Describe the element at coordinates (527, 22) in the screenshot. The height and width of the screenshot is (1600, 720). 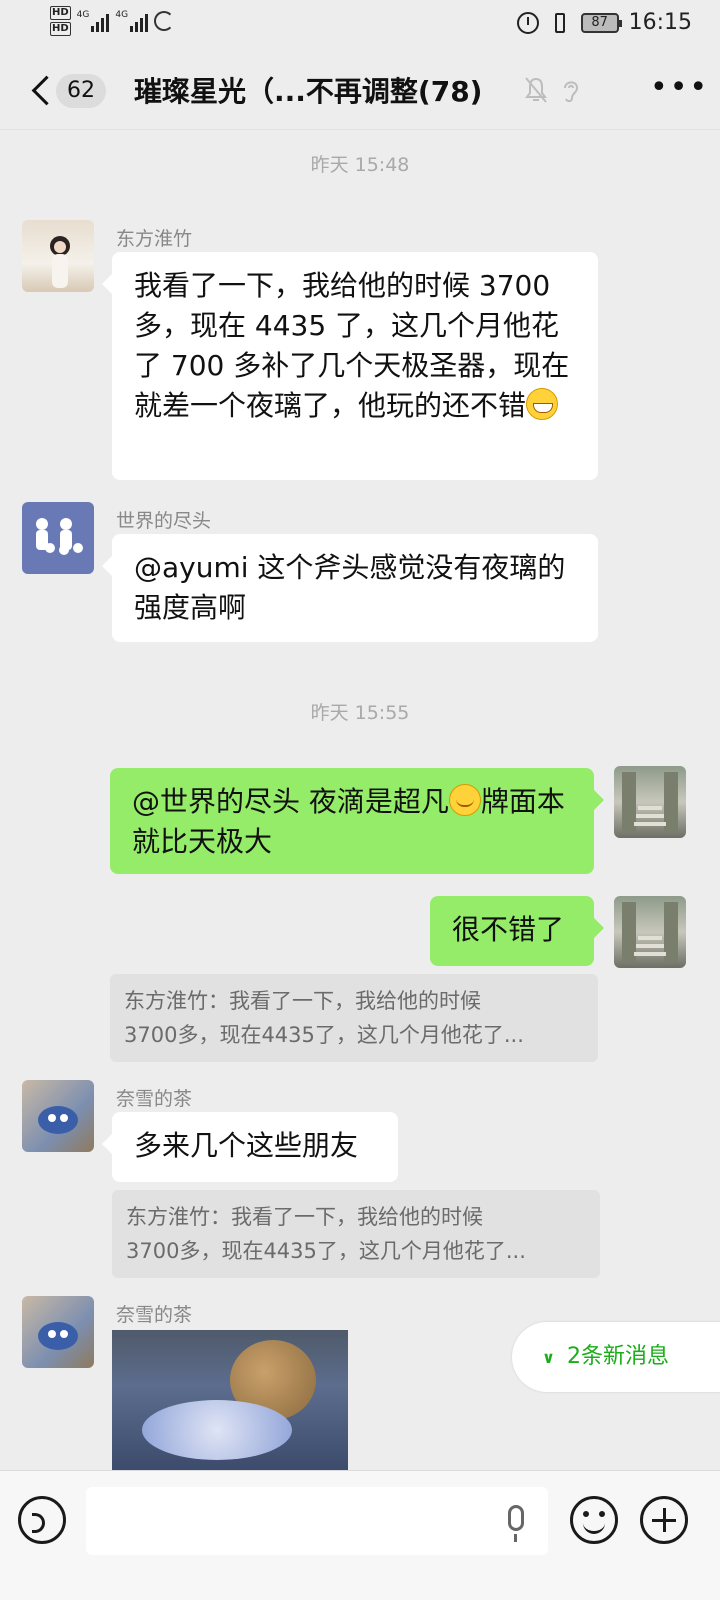
I see `alarm-icon` at that location.